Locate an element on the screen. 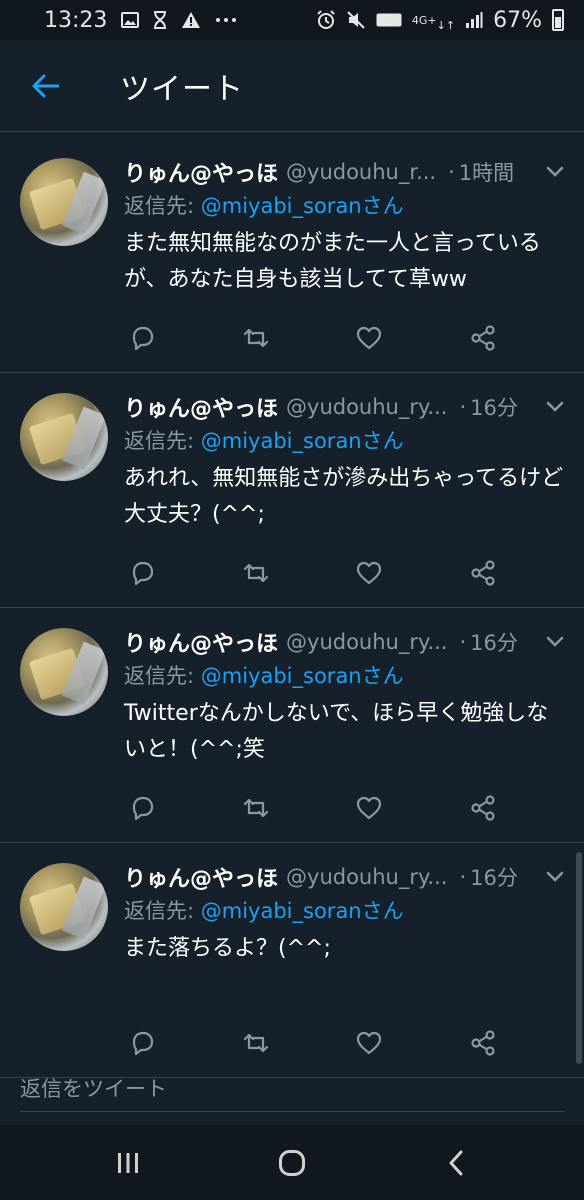 This screenshot has width=584, height=1200. image-icon is located at coordinates (130, 20).